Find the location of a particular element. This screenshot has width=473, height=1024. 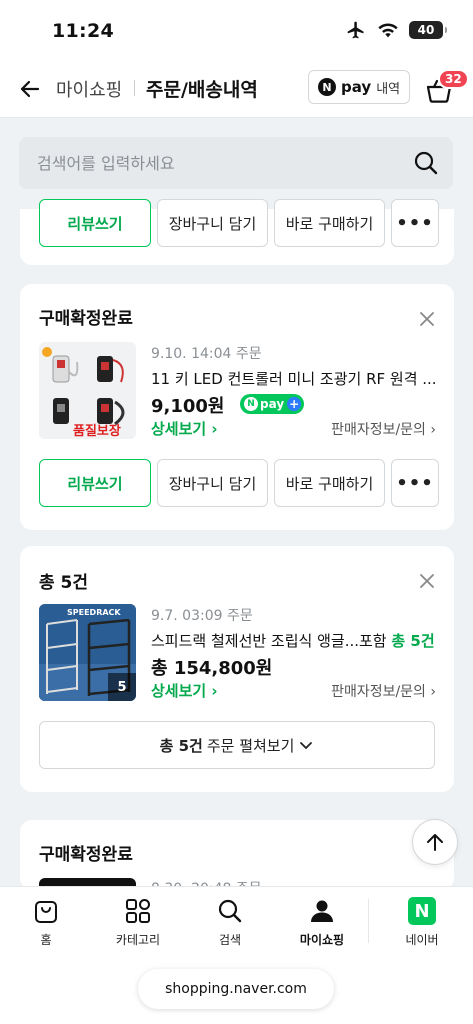

product-name: 스피드랙 철제선반 조립식 앵글...포함 총 5건 is located at coordinates (296, 640).